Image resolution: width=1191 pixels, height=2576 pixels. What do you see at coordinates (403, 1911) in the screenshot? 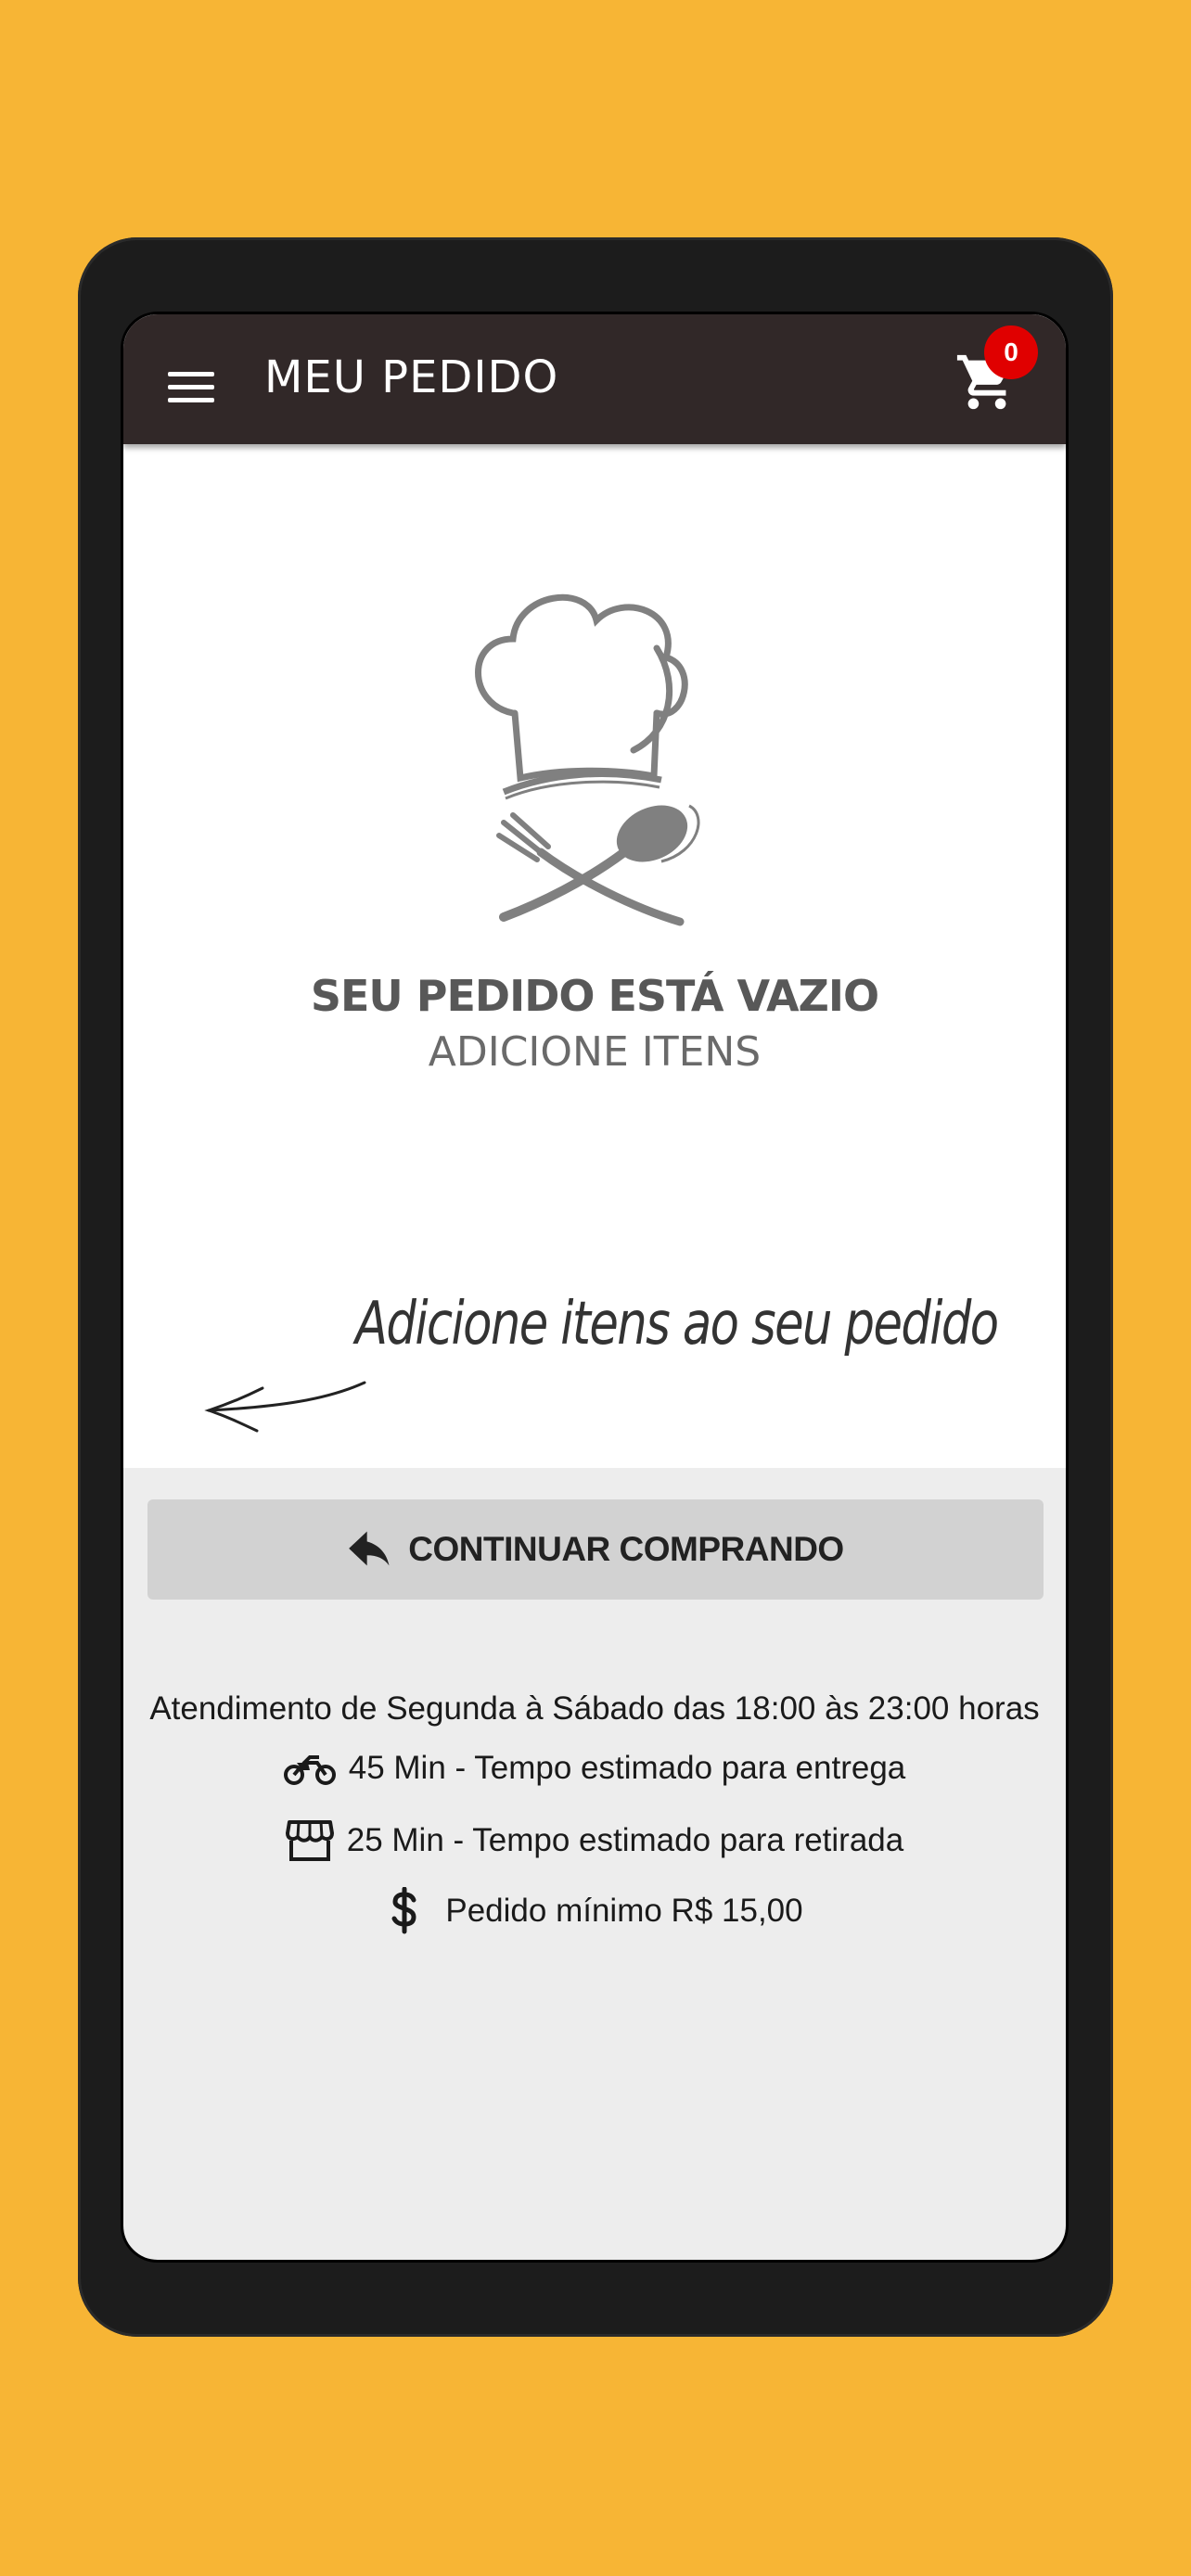
I see `dollar-icon` at bounding box center [403, 1911].